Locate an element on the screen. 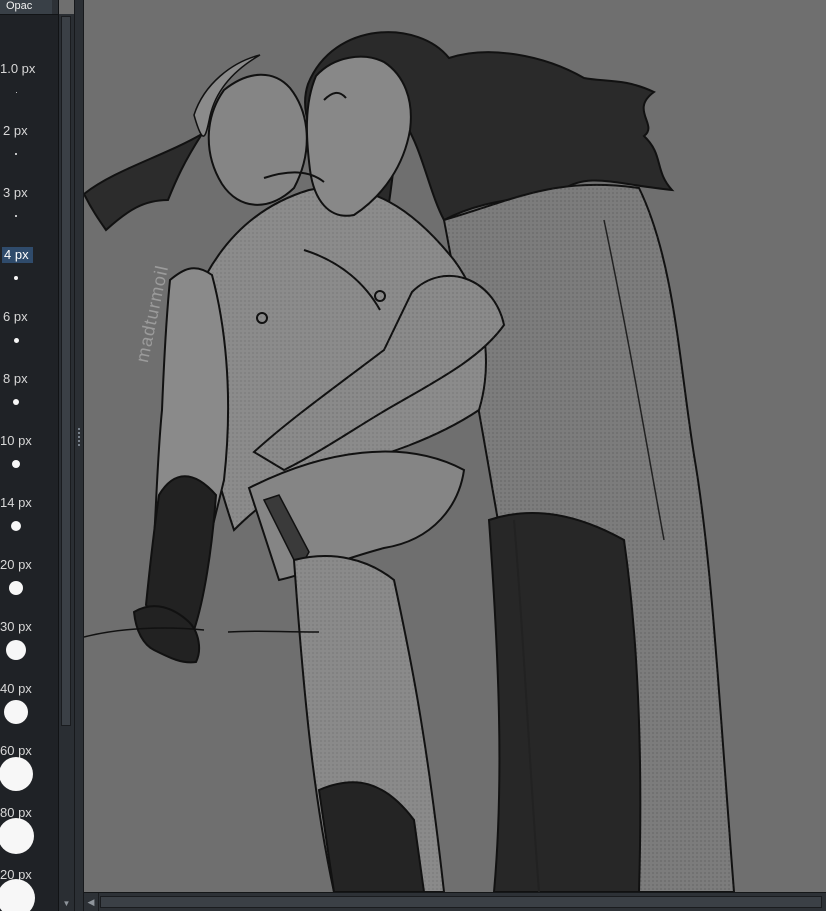  scroll-down-icon: ▼ is located at coordinates (66, 904).